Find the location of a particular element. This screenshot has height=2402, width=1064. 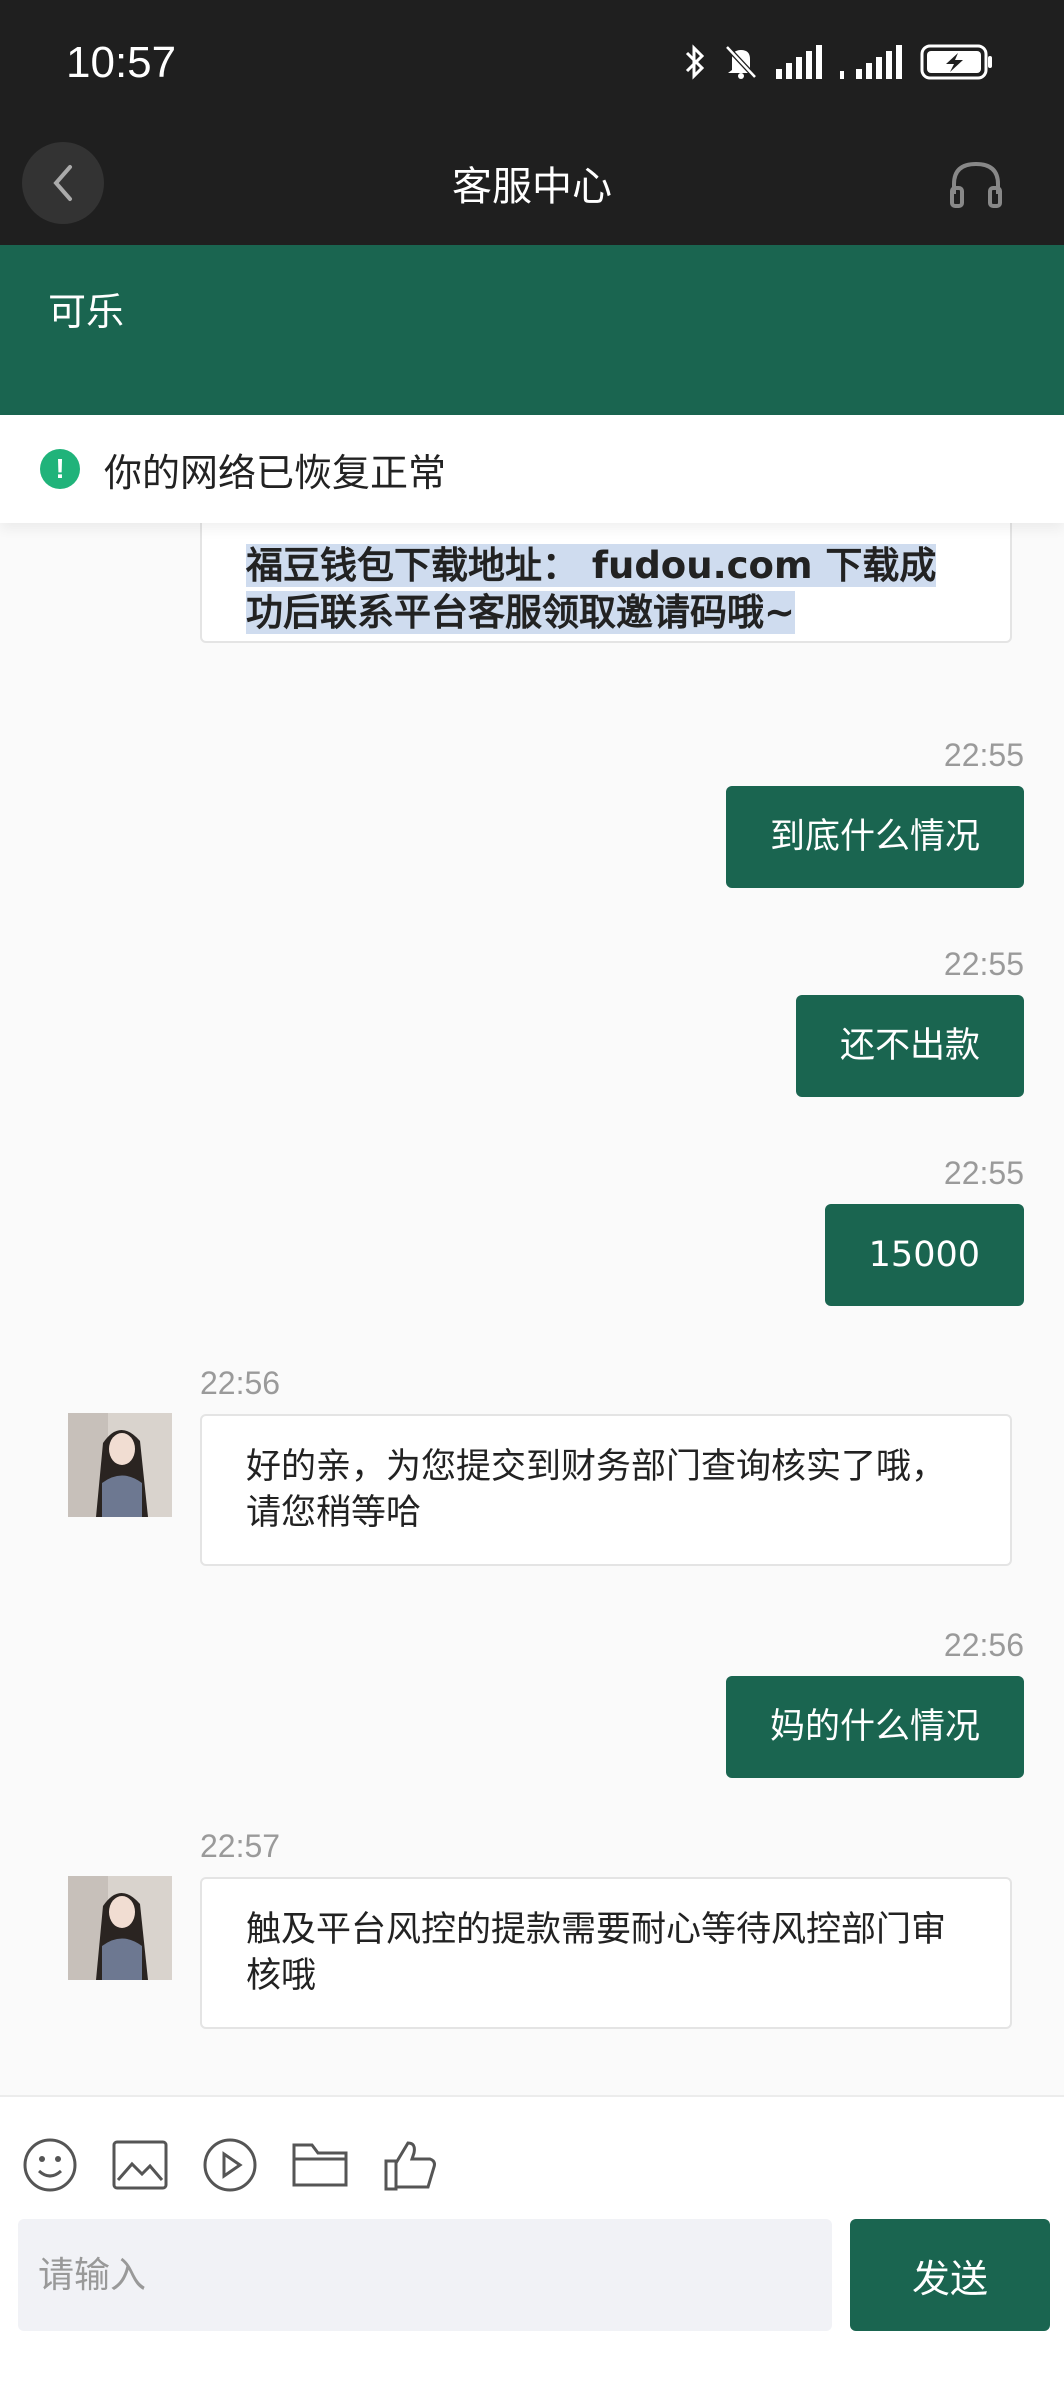

message-bubble-incoming: 福豆钱包下载地址： fudou.com 下载成功后联系平台客服领取邀请码哦~ is located at coordinates (606, 583).